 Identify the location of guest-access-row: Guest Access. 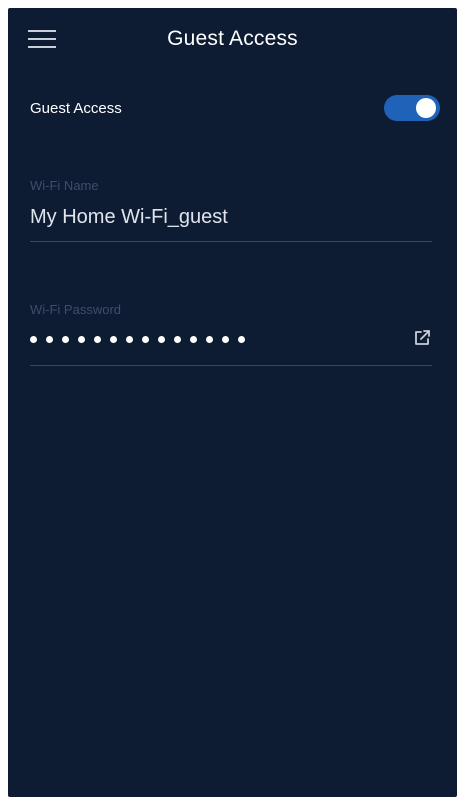
(235, 109).